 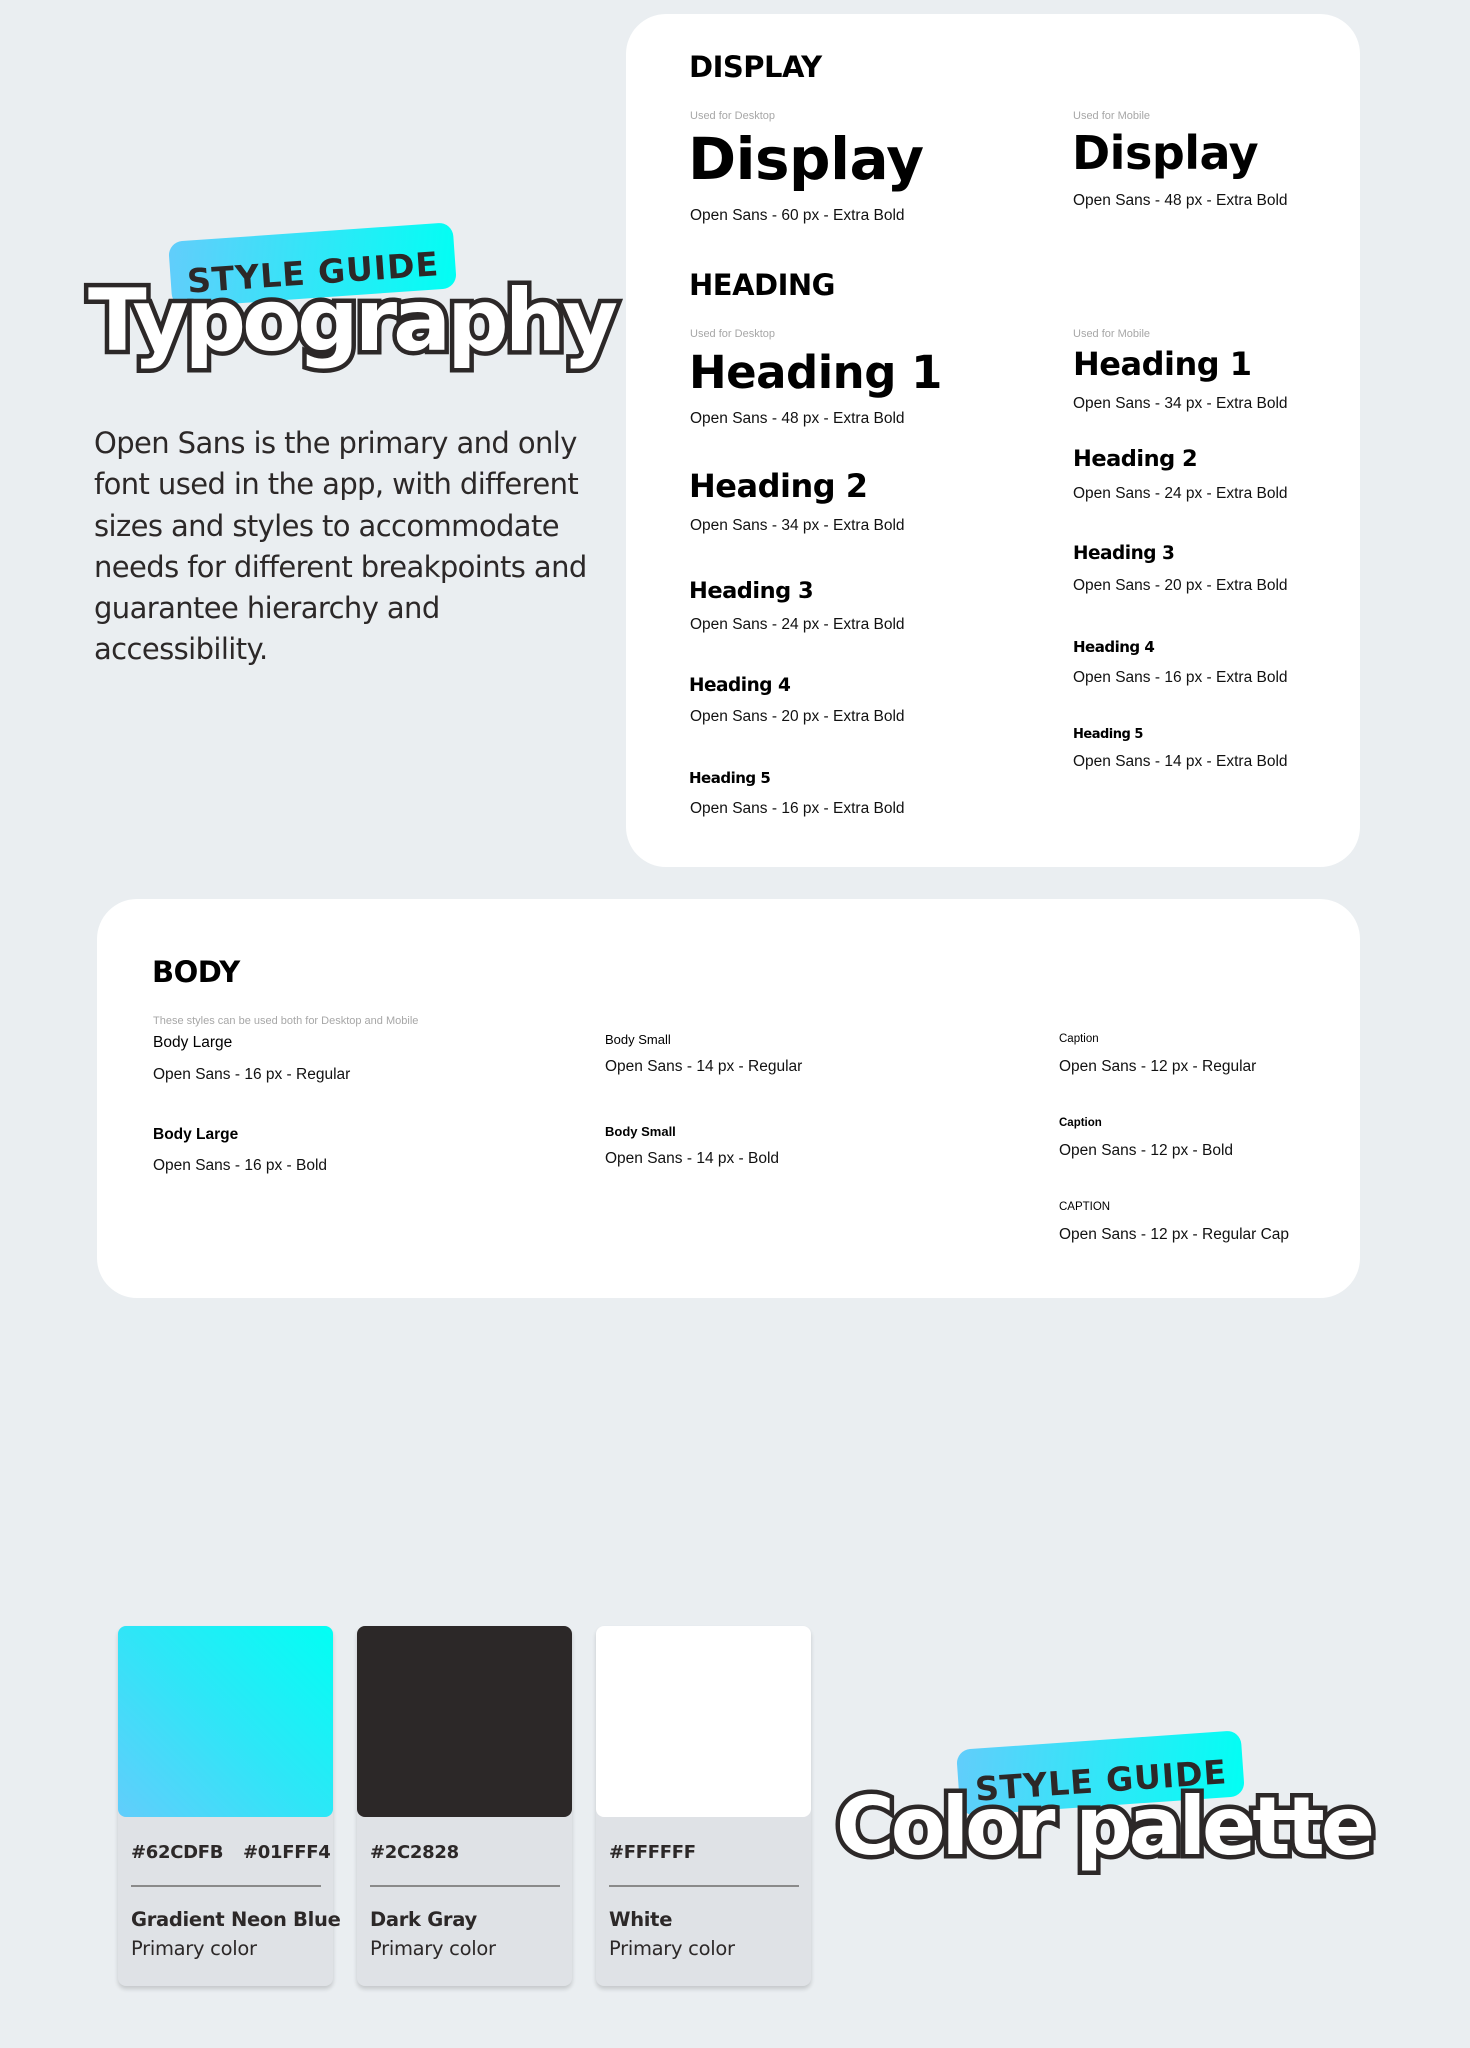 What do you see at coordinates (1180, 200) in the screenshot?
I see `display-mobile-spec: Open Sans - 48 px - Extra Bold` at bounding box center [1180, 200].